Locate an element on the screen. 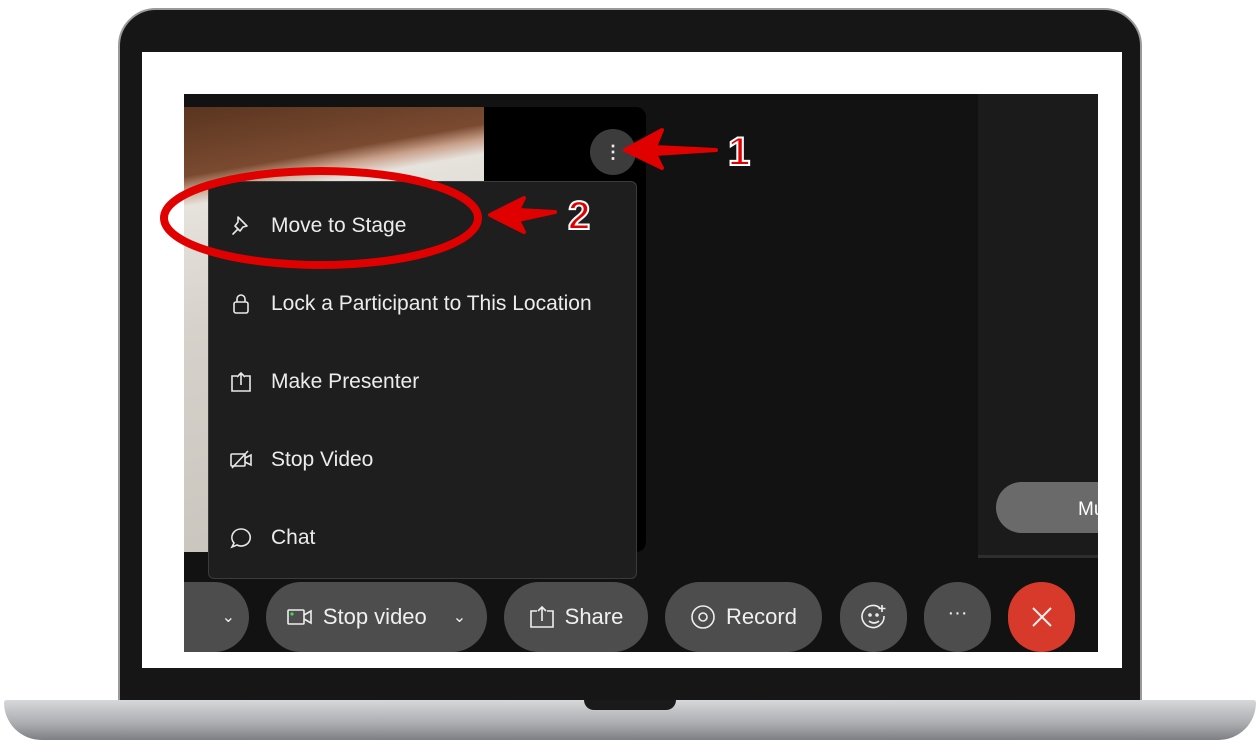 The width and height of the screenshot is (1260, 752). mute-button: Mu is located at coordinates (1047, 507).